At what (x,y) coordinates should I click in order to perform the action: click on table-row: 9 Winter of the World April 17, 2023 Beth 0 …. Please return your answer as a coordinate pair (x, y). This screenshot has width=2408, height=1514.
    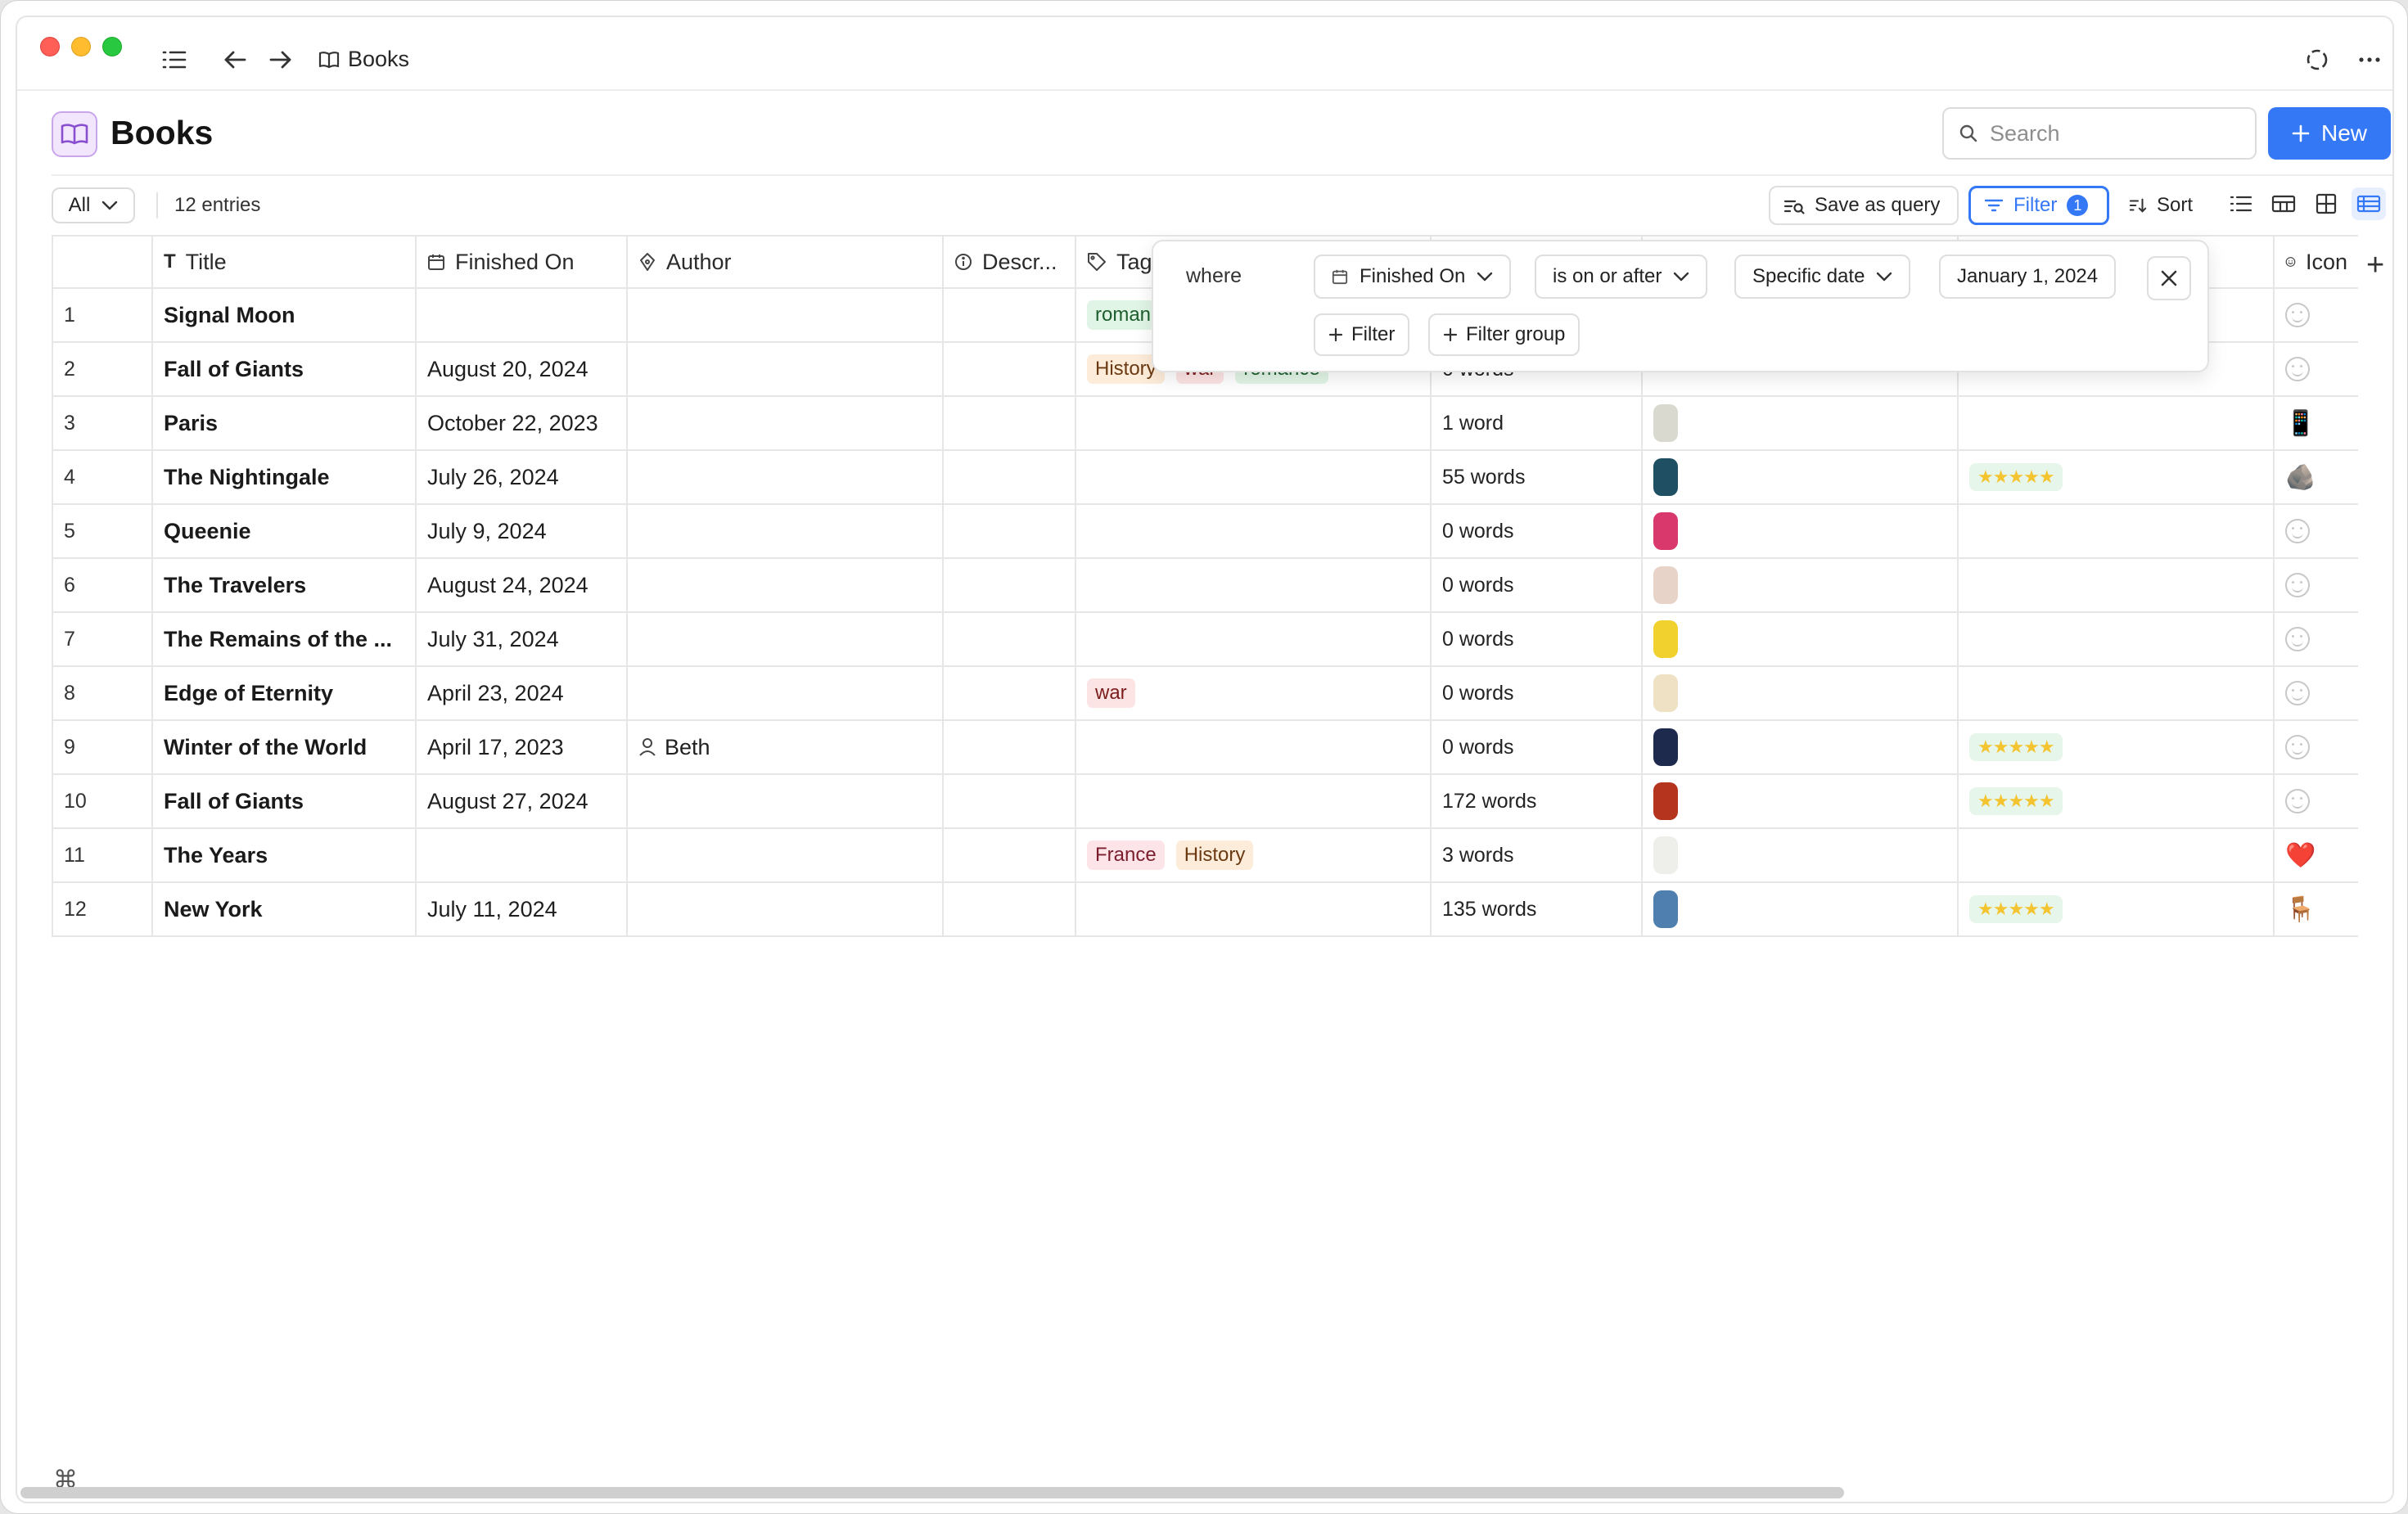
    Looking at the image, I should click on (1205, 748).